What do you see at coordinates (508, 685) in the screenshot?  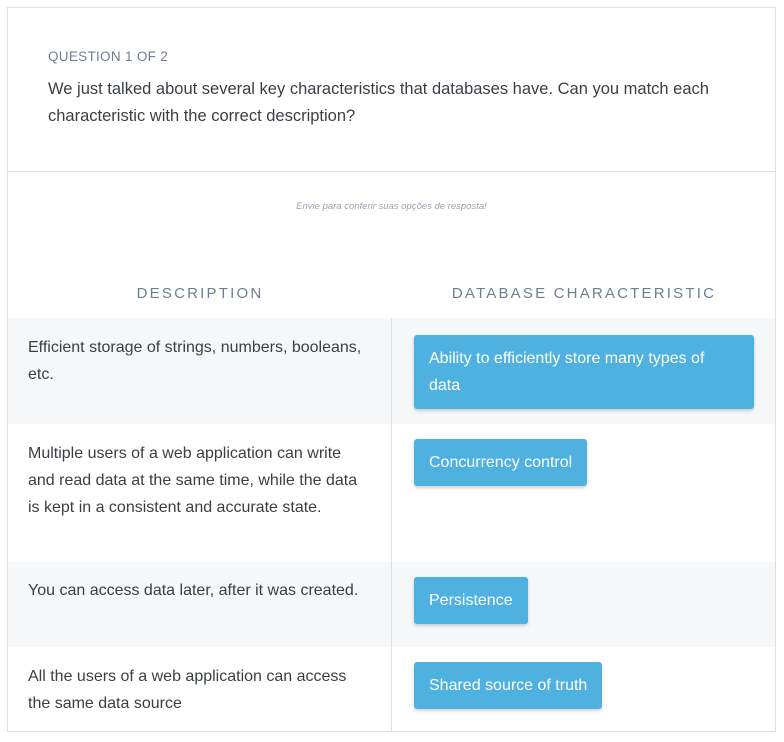 I see `answer-chip: Shared source of truth` at bounding box center [508, 685].